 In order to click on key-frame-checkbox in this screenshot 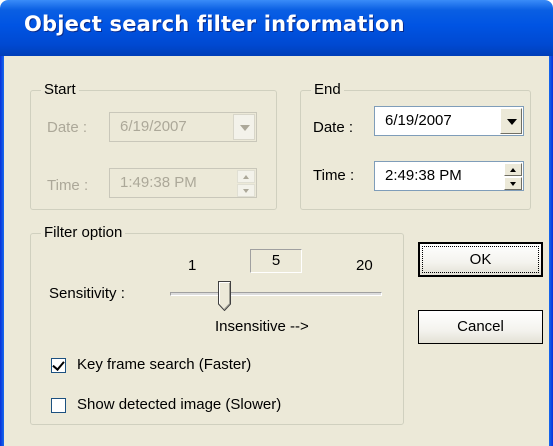, I will do `click(58, 365)`.